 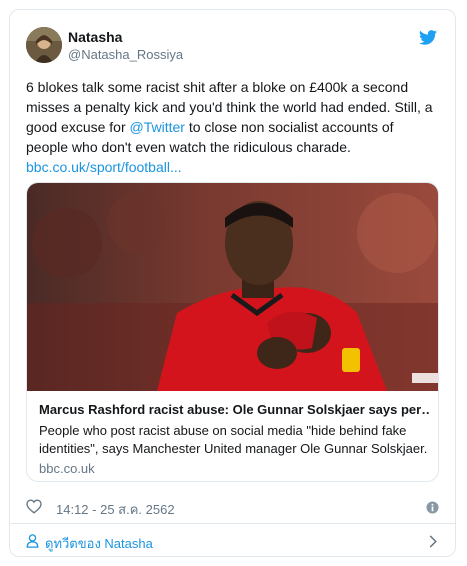 I want to click on twitter-bird-icon, so click(x=428, y=37).